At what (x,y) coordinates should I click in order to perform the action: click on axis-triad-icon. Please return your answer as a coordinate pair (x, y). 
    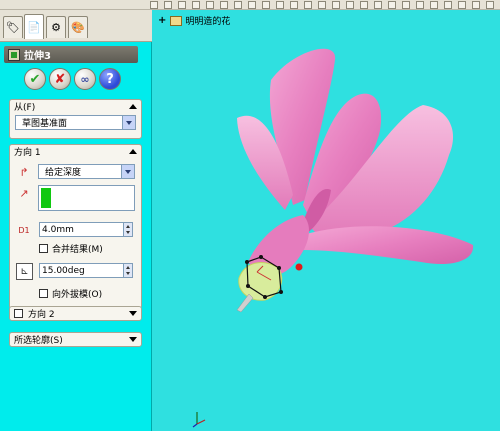
    Looking at the image, I should click on (199, 420).